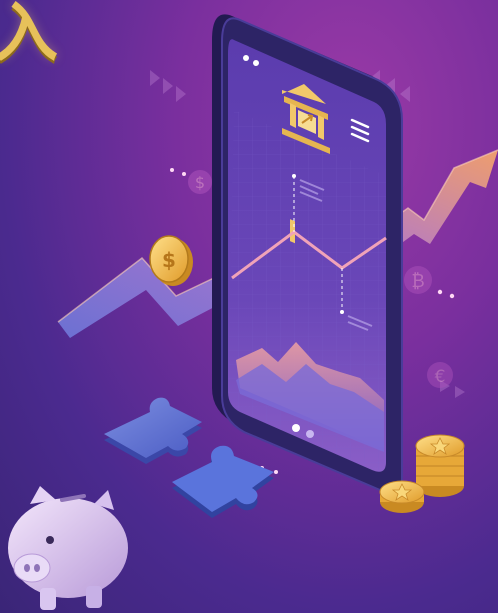 The width and height of the screenshot is (498, 613). I want to click on puzzle-piece-left, so click(153, 430).